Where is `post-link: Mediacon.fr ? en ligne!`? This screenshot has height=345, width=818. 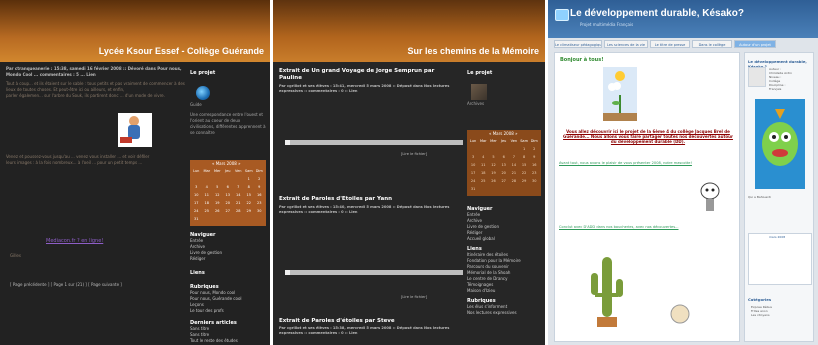 post-link: Mediacon.fr ? en ligne! is located at coordinates (74, 241).